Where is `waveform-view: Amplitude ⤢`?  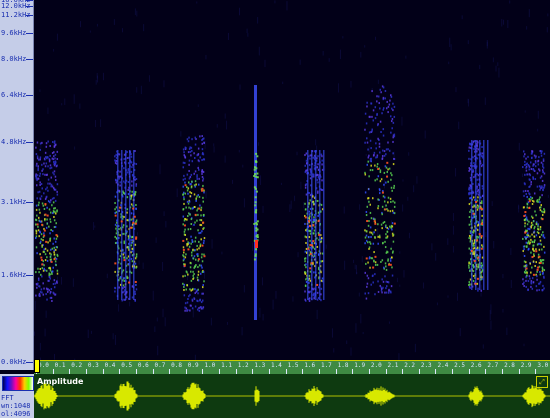
waveform-view: Amplitude ⤢ is located at coordinates (292, 396).